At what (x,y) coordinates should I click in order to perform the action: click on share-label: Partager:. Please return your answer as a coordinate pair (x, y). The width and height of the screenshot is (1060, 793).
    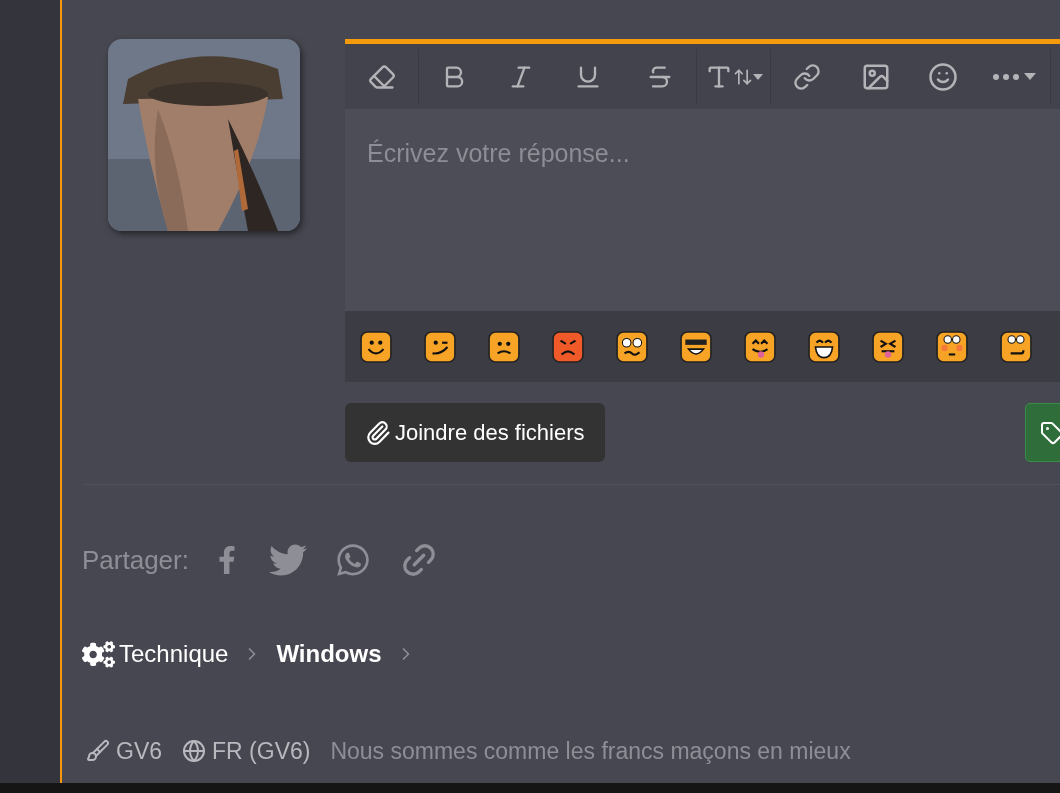
    Looking at the image, I should click on (135, 560).